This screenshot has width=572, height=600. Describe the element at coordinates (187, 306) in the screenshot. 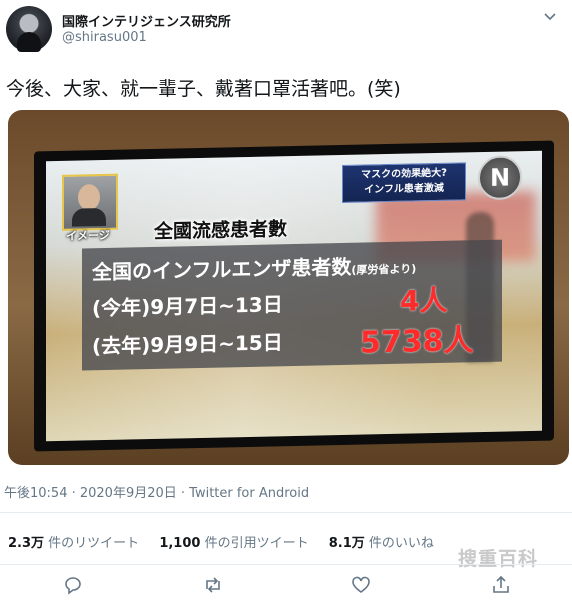

I see `info-row-this-year: (今年)9月7日~13日` at that location.